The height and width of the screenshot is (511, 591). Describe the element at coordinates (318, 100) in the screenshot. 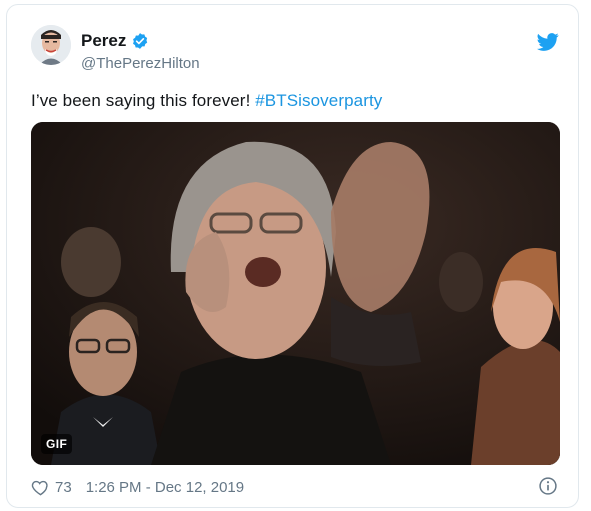

I see `hashtag-link: #BTSisoverparty` at that location.